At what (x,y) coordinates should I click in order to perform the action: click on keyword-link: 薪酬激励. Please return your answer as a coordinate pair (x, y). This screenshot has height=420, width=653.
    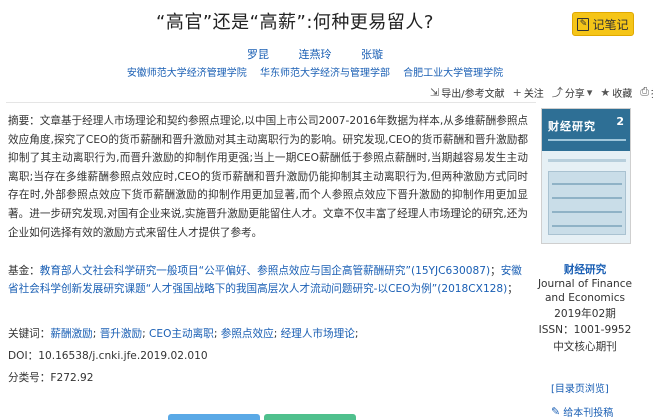
    Looking at the image, I should click on (71, 334).